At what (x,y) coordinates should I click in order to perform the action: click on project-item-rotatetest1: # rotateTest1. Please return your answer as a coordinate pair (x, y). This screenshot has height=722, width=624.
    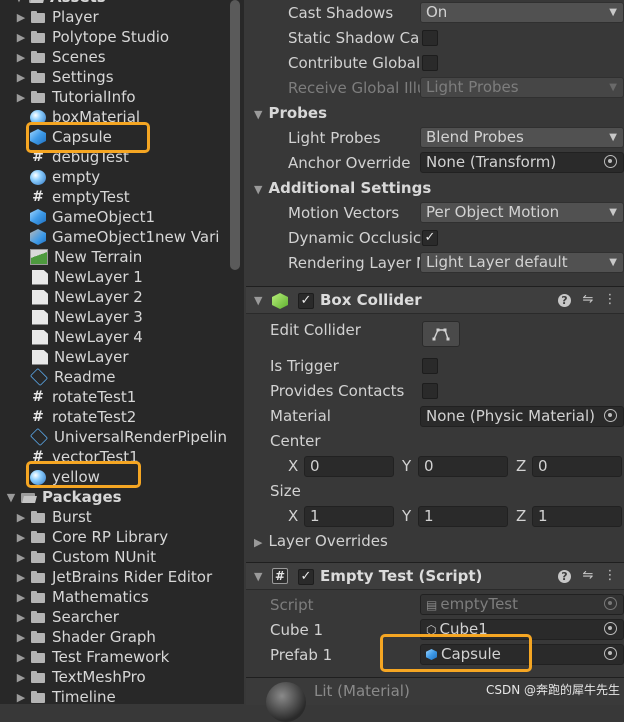
    Looking at the image, I should click on (83, 397).